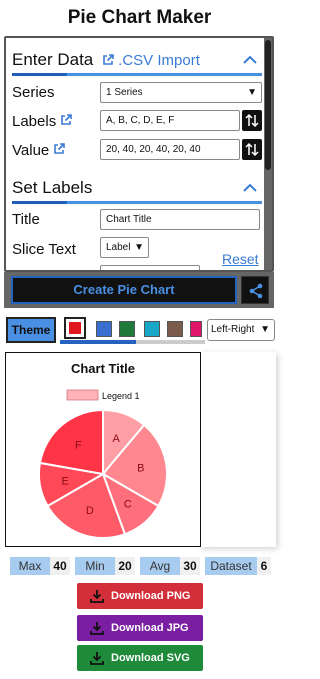 The height and width of the screenshot is (679, 320). Describe the element at coordinates (33, 92) in the screenshot. I see `series-label: Series` at that location.